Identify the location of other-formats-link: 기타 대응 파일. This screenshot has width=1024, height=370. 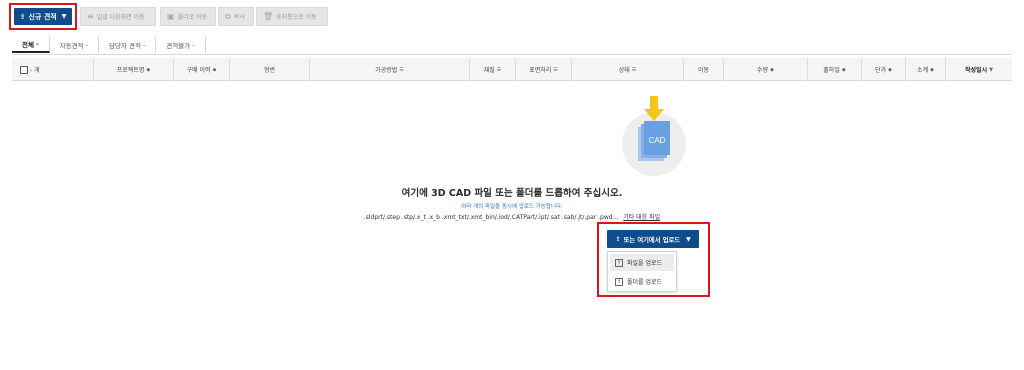
(641, 217).